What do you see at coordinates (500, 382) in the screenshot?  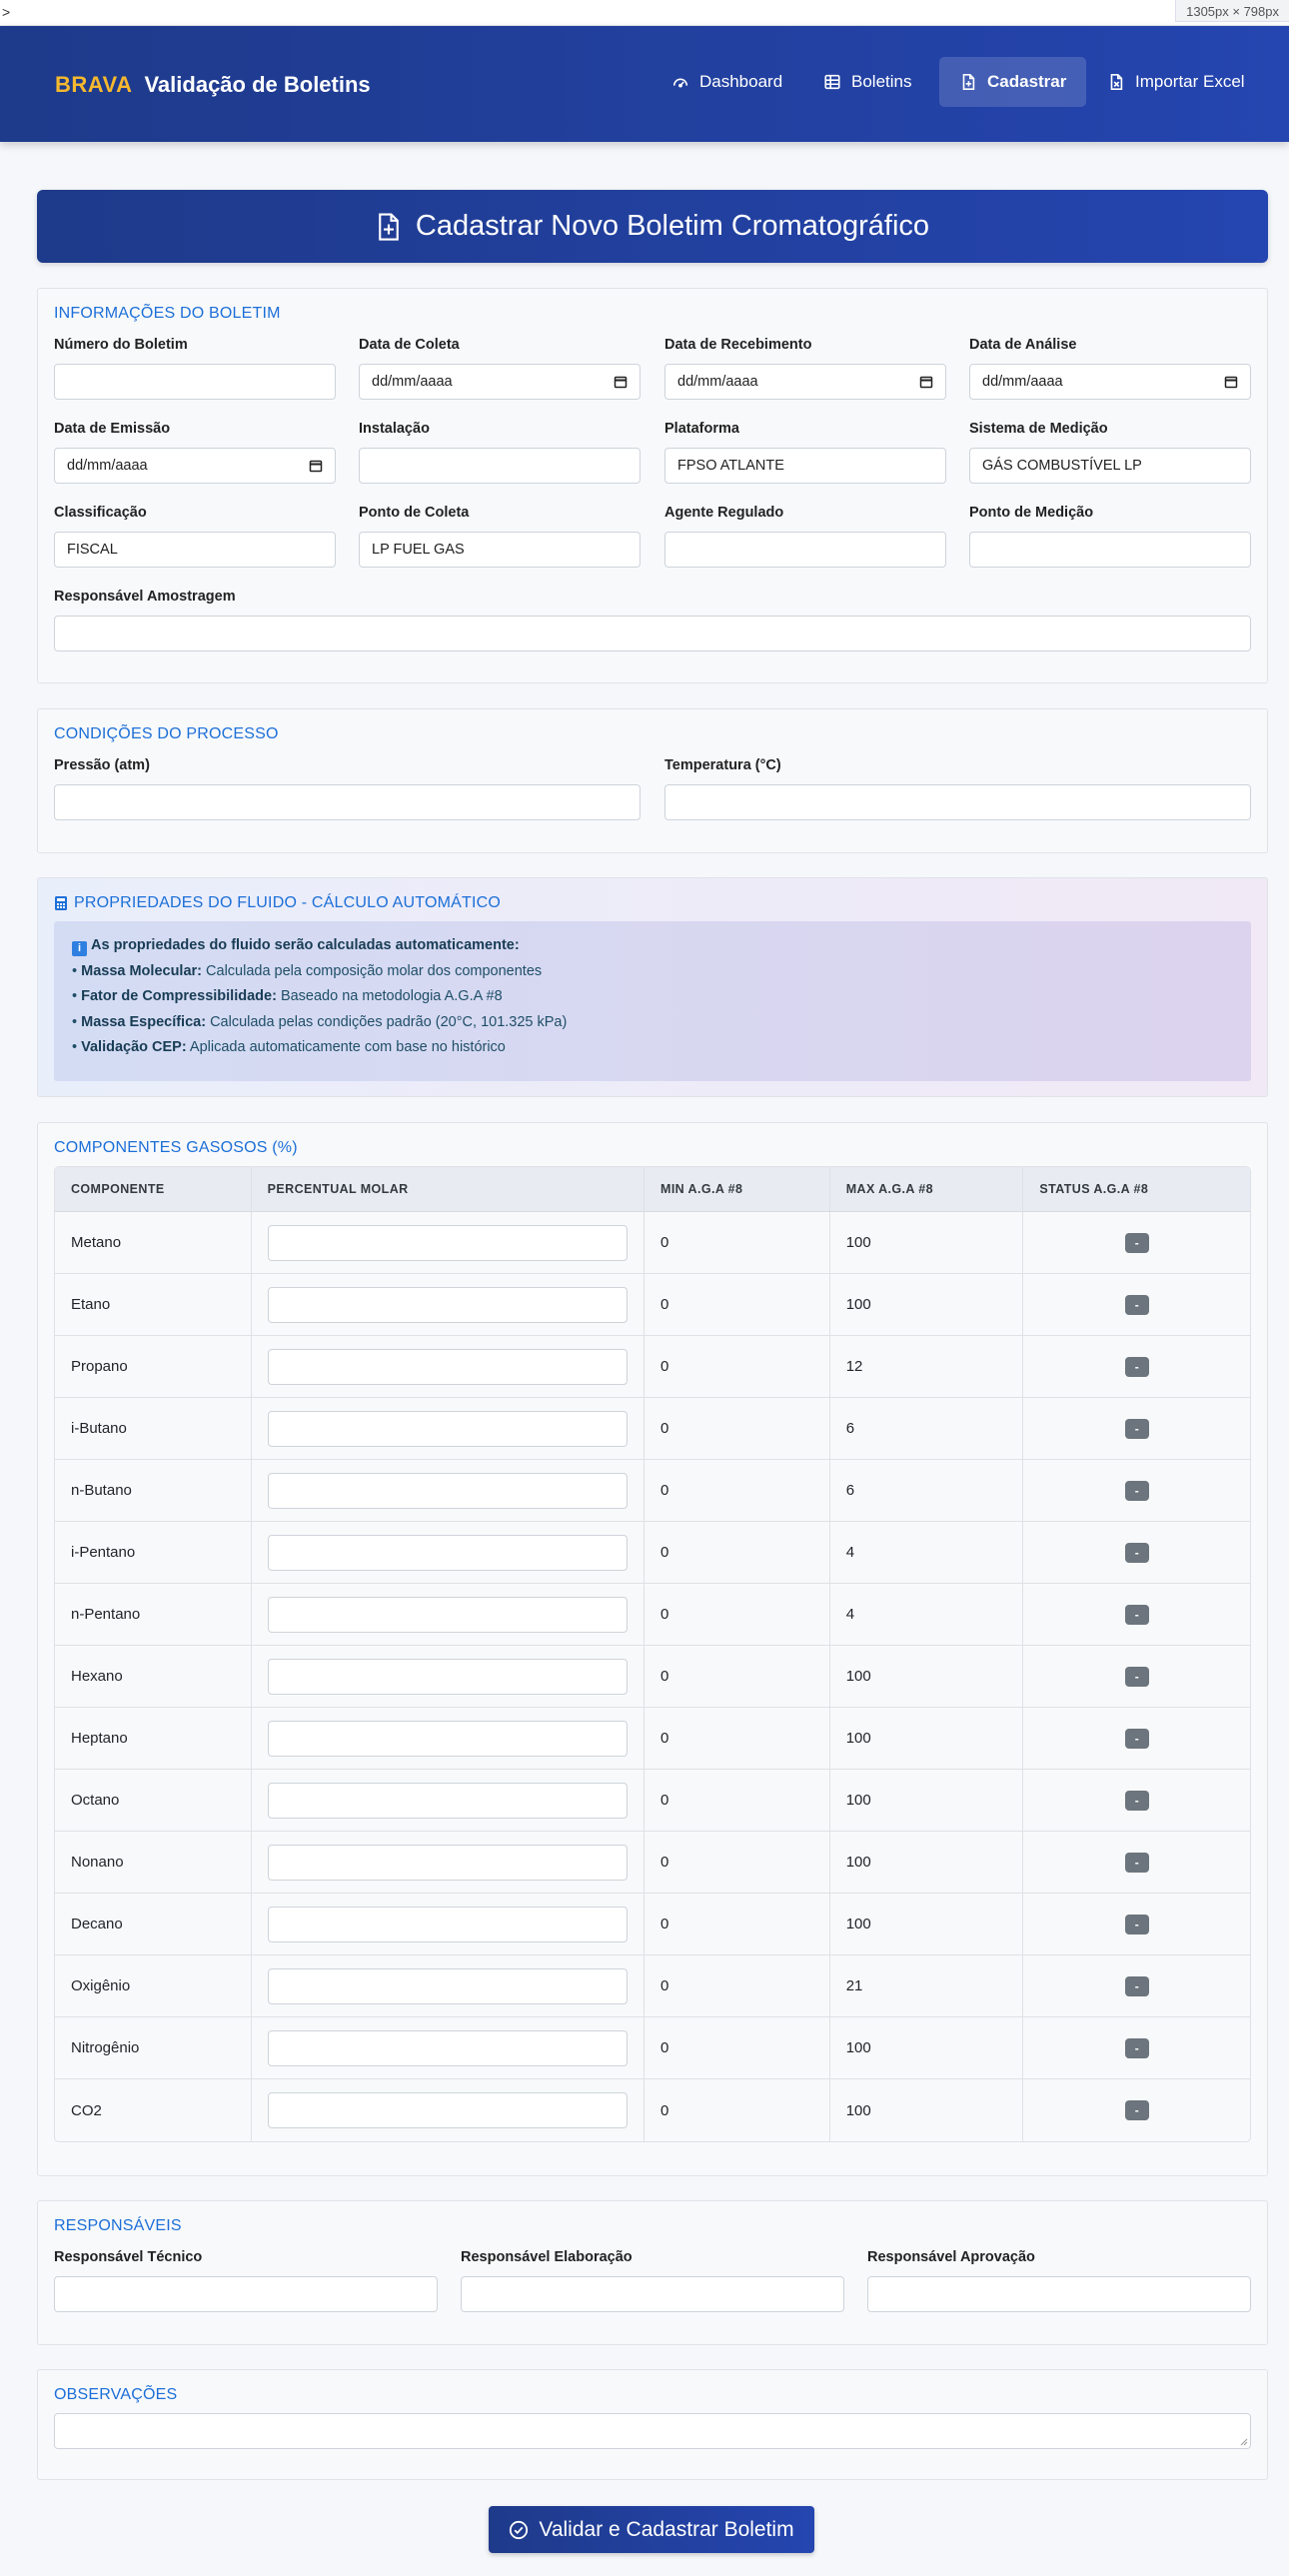 I see `input-data-coleta: dd/mm/aaaa` at bounding box center [500, 382].